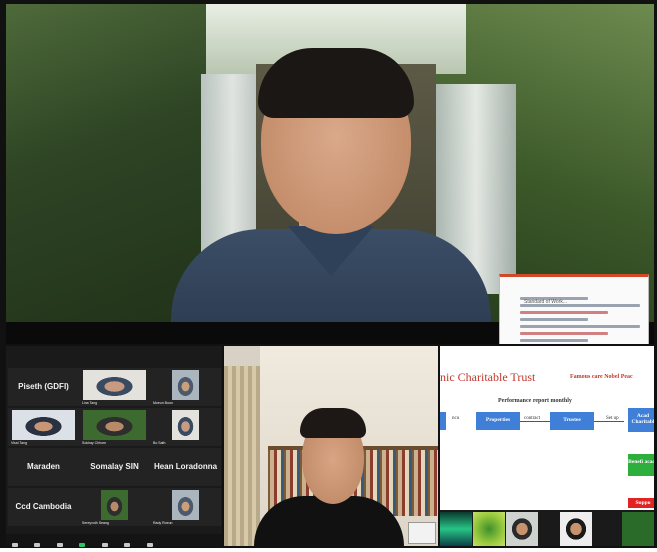 The image size is (657, 552). I want to click on flow-box-edge, so click(443, 421).